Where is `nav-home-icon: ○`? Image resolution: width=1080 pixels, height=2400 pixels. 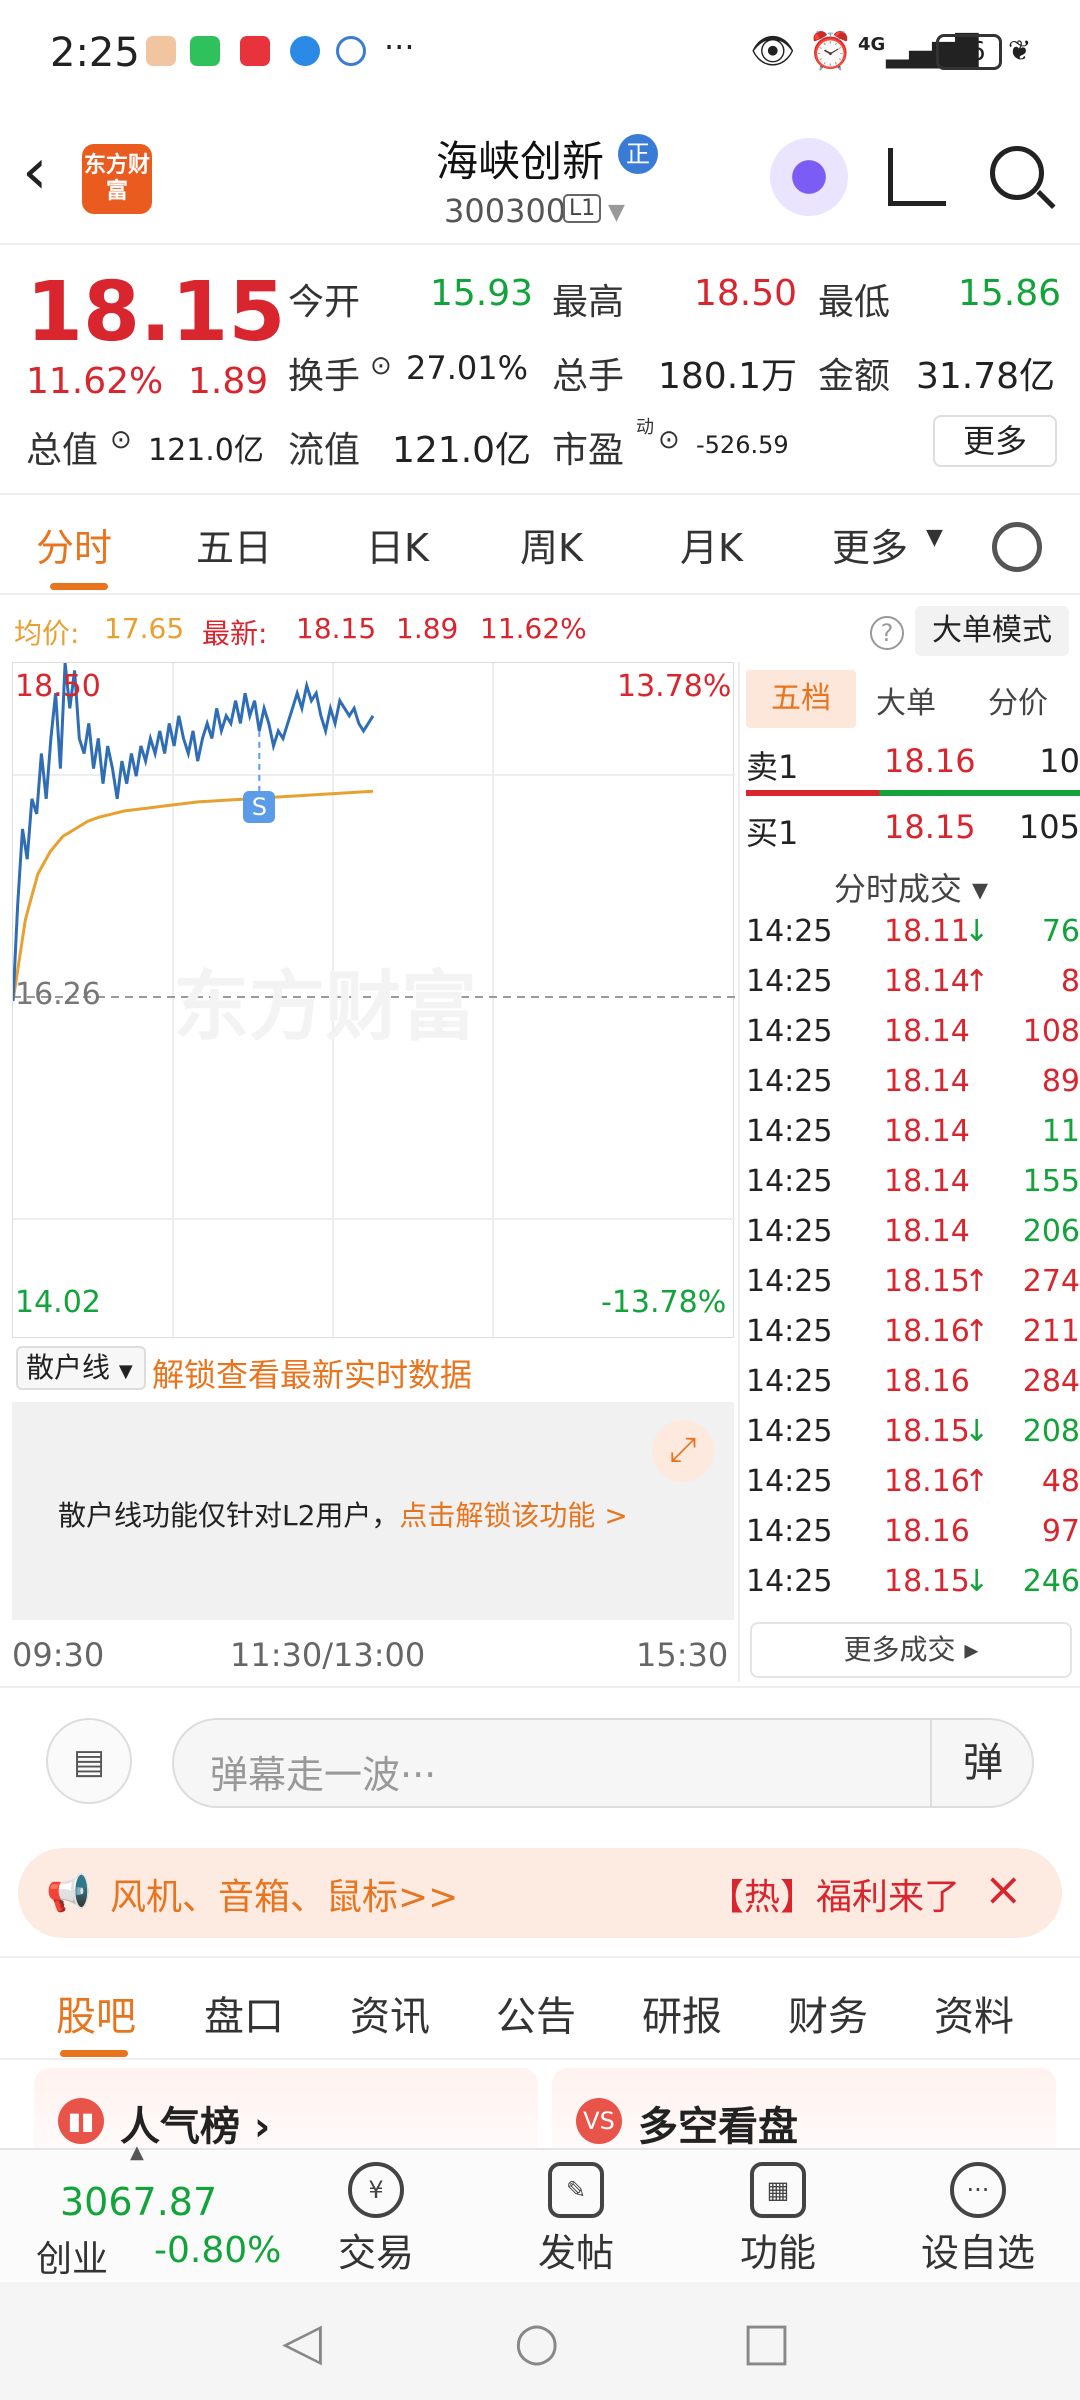 nav-home-icon: ○ is located at coordinates (536, 2342).